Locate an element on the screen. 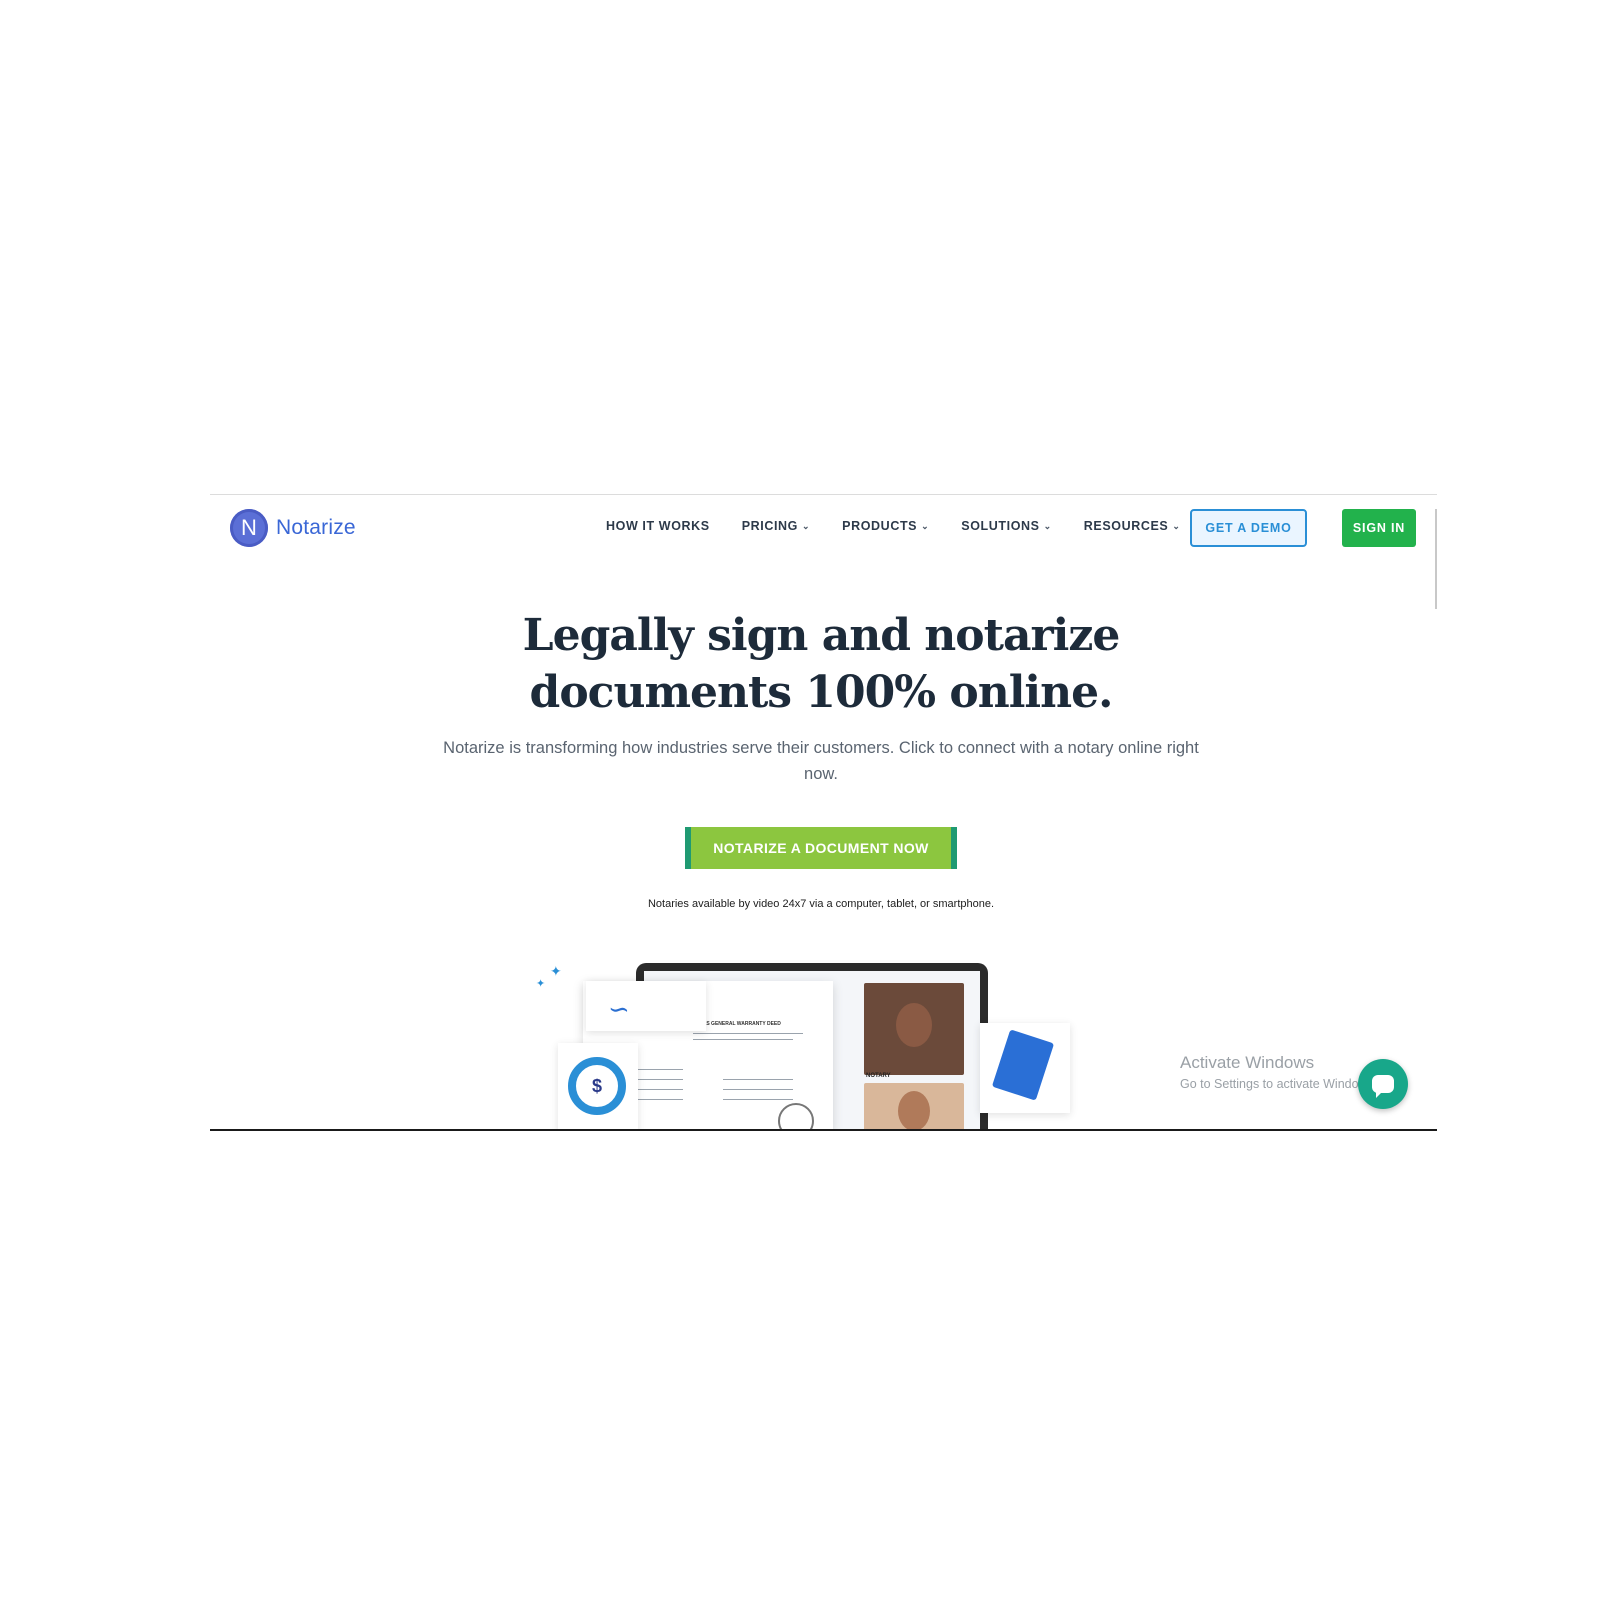 The image size is (1600, 1600). payment-card: $ is located at coordinates (598, 1086).